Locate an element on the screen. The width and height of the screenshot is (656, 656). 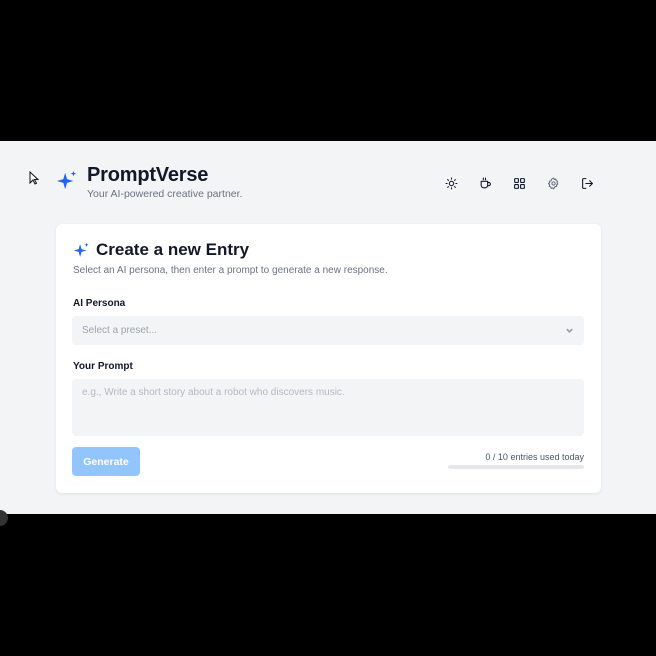
app-tagline: Your AI-powered creative partner. is located at coordinates (165, 194).